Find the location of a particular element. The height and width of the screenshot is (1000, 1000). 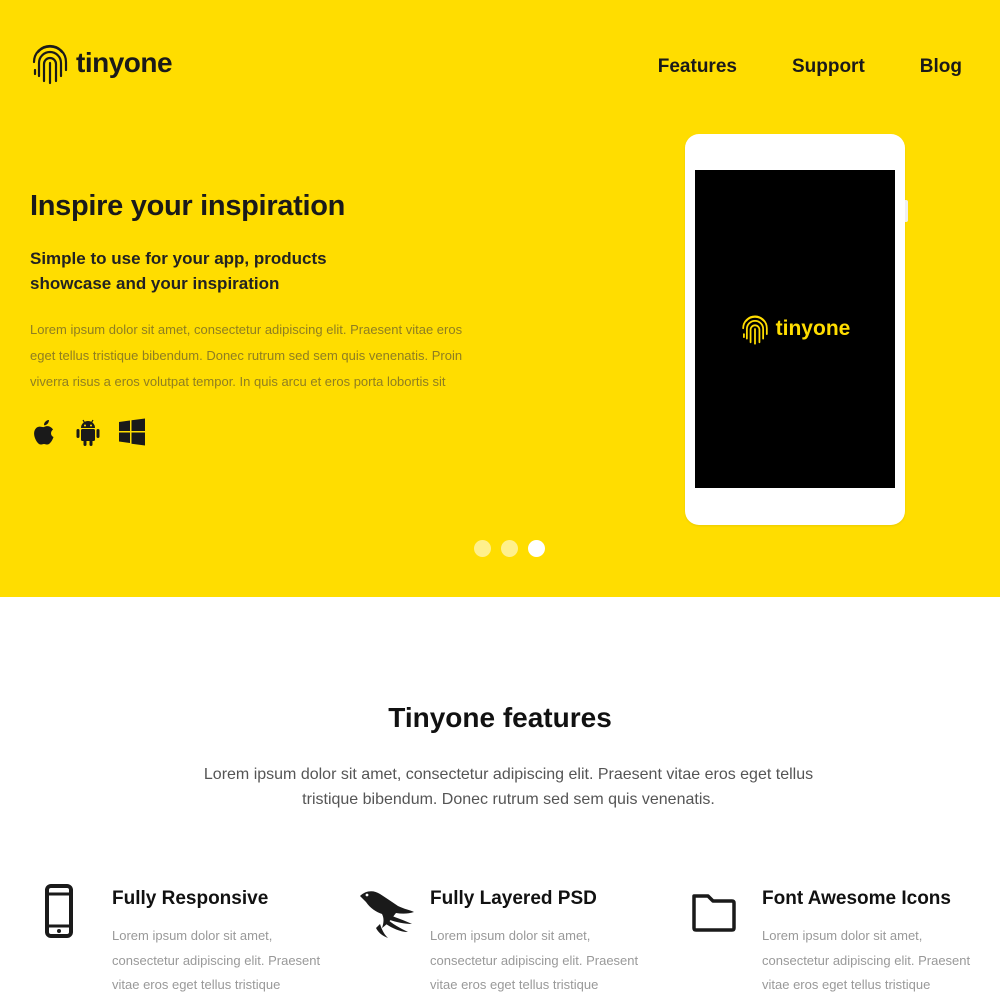

tablet-mockup: tinyone is located at coordinates (796, 329).